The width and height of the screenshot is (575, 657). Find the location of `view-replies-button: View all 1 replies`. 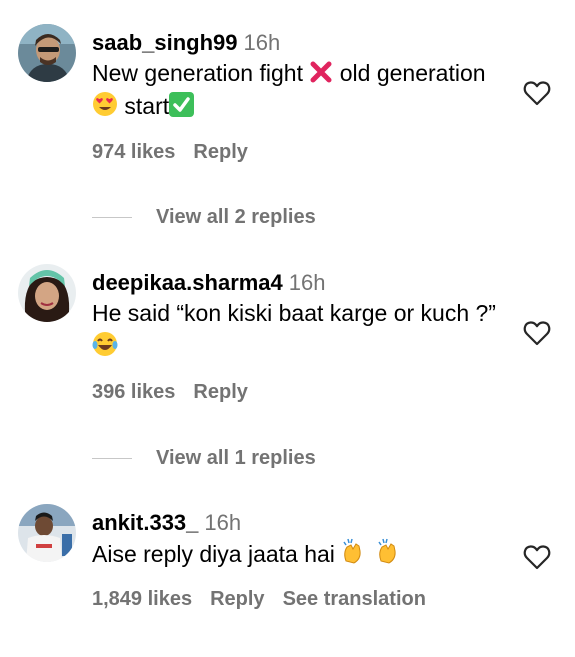

view-replies-button: View all 1 replies is located at coordinates (204, 458).